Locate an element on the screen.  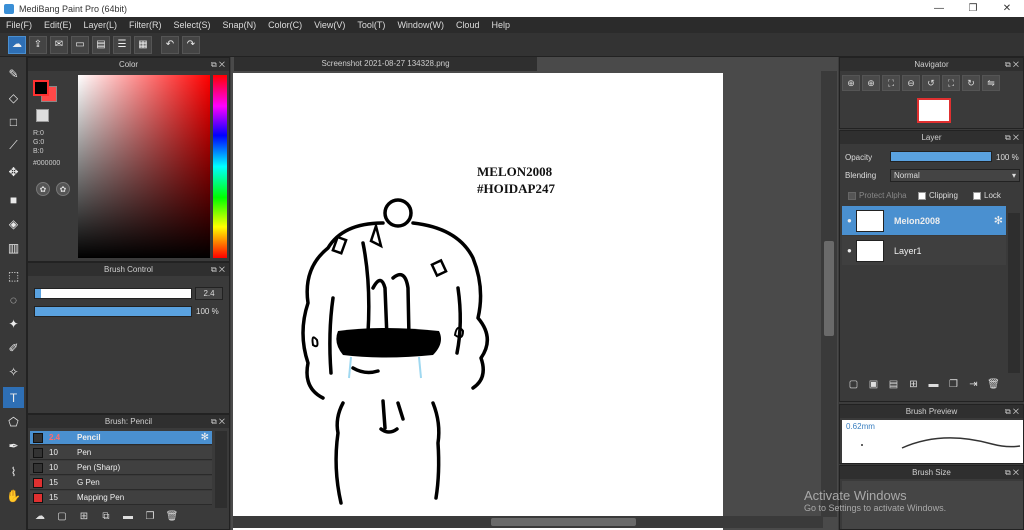
color-picker-icon: ✿ is located at coordinates (63, 189).